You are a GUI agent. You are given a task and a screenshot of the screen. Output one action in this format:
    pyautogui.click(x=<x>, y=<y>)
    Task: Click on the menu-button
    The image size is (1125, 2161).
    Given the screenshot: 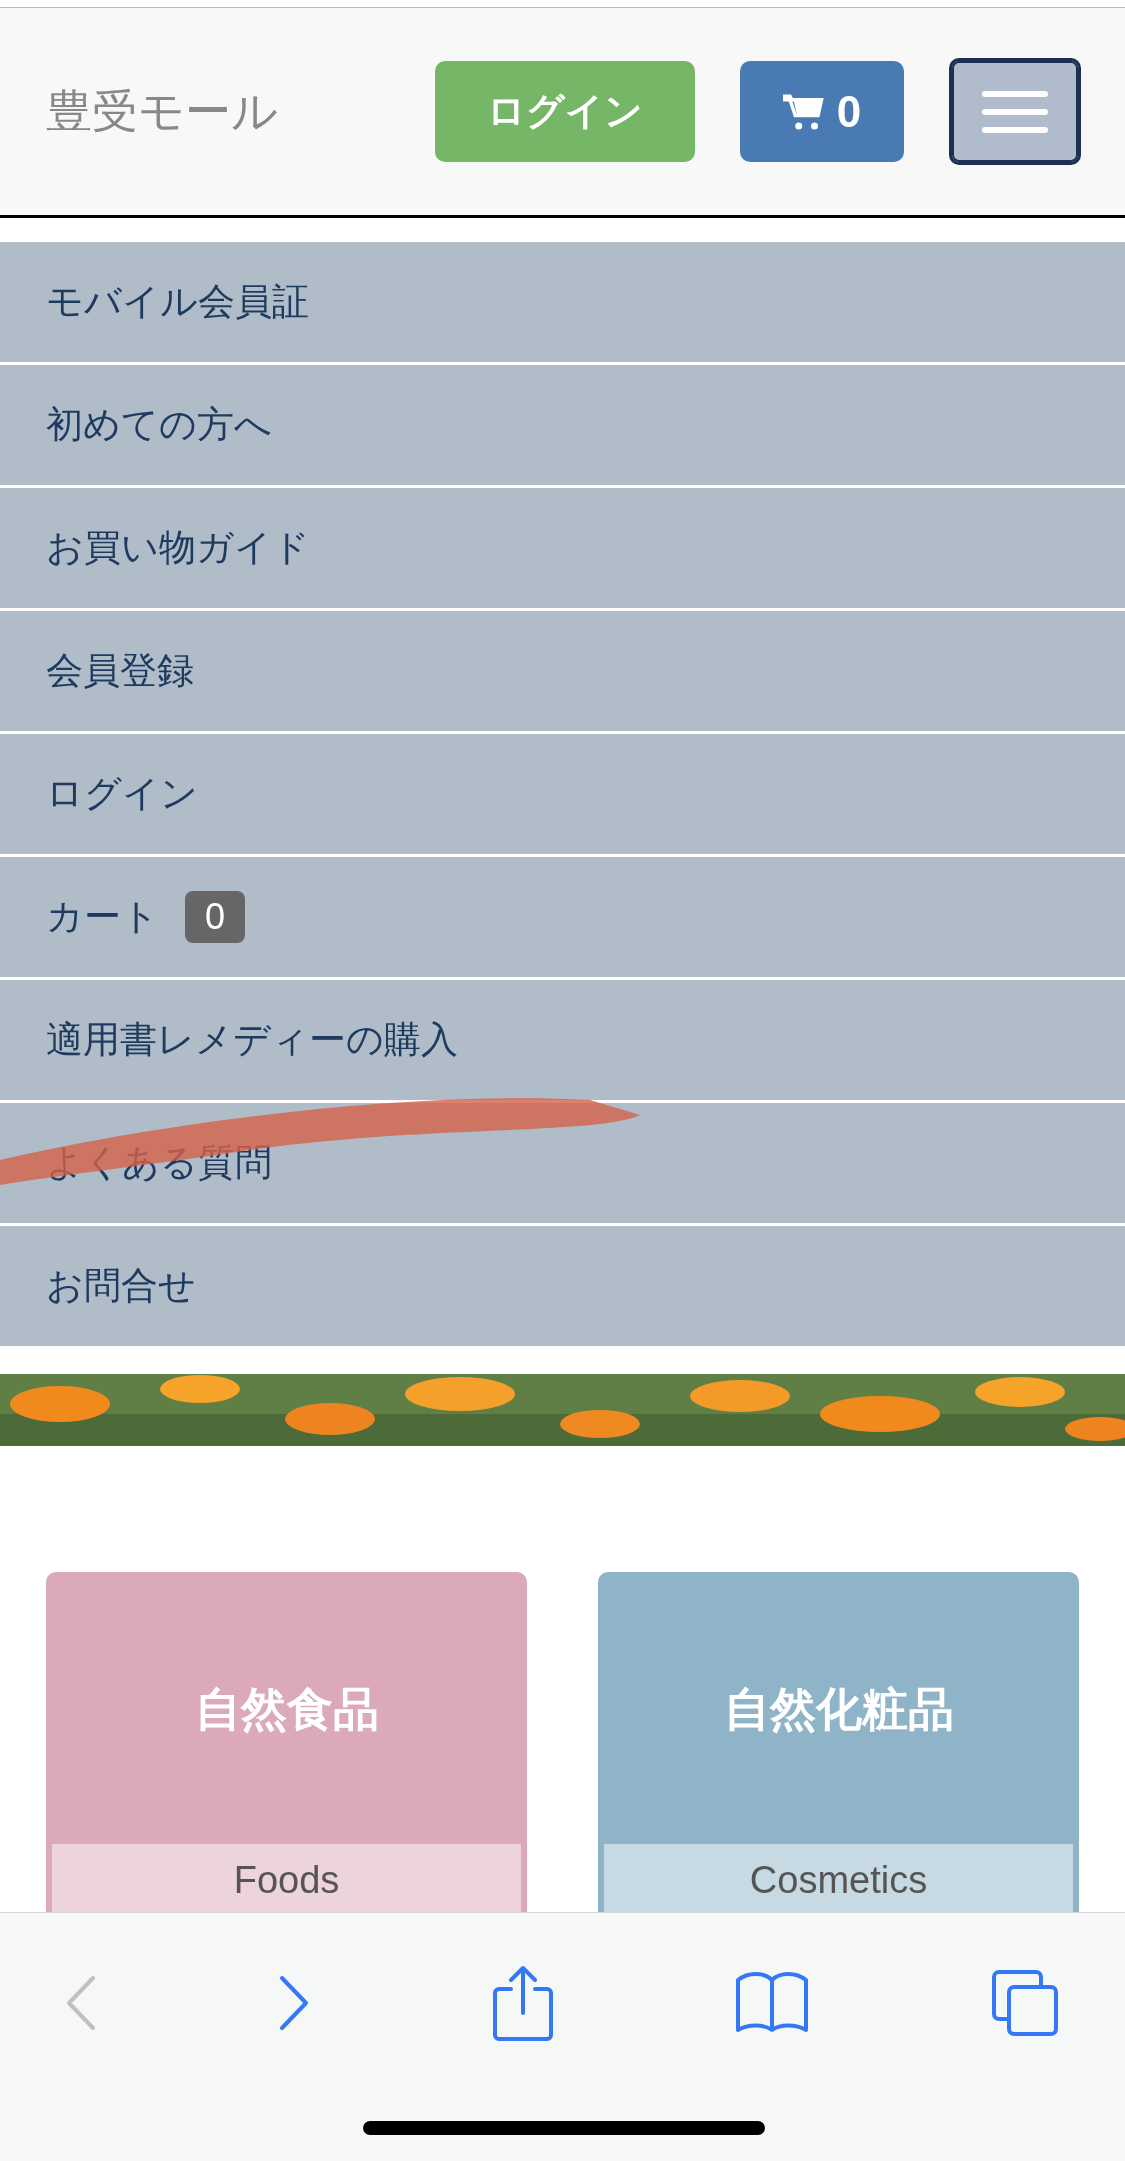 What is the action you would take?
    pyautogui.click(x=1015, y=111)
    